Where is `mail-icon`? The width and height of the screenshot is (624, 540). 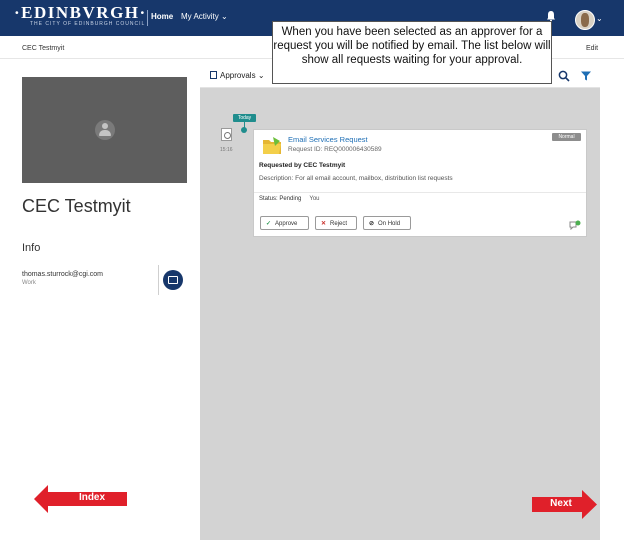
mail-icon is located at coordinates (173, 280).